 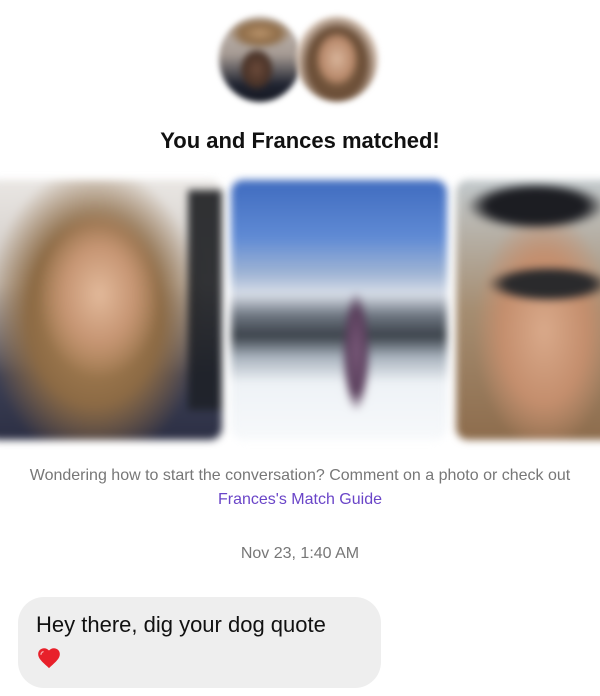 I want to click on match-title: You and Frances matched!, so click(x=300, y=140).